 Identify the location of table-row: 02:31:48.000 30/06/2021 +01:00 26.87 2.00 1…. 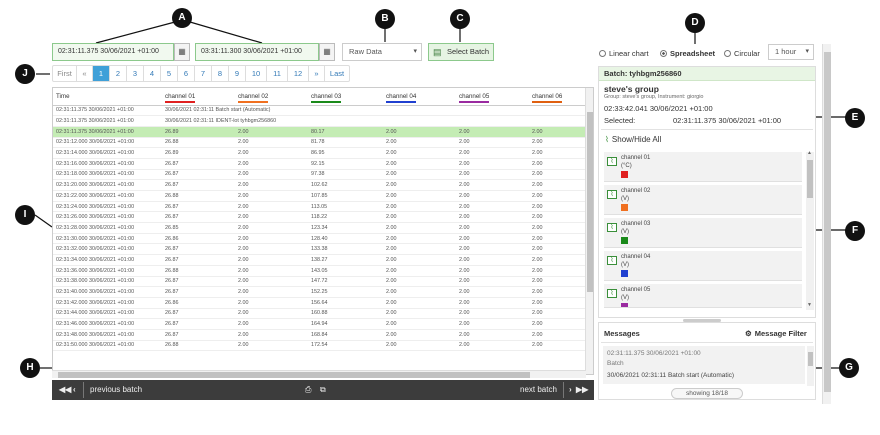
(320, 335).